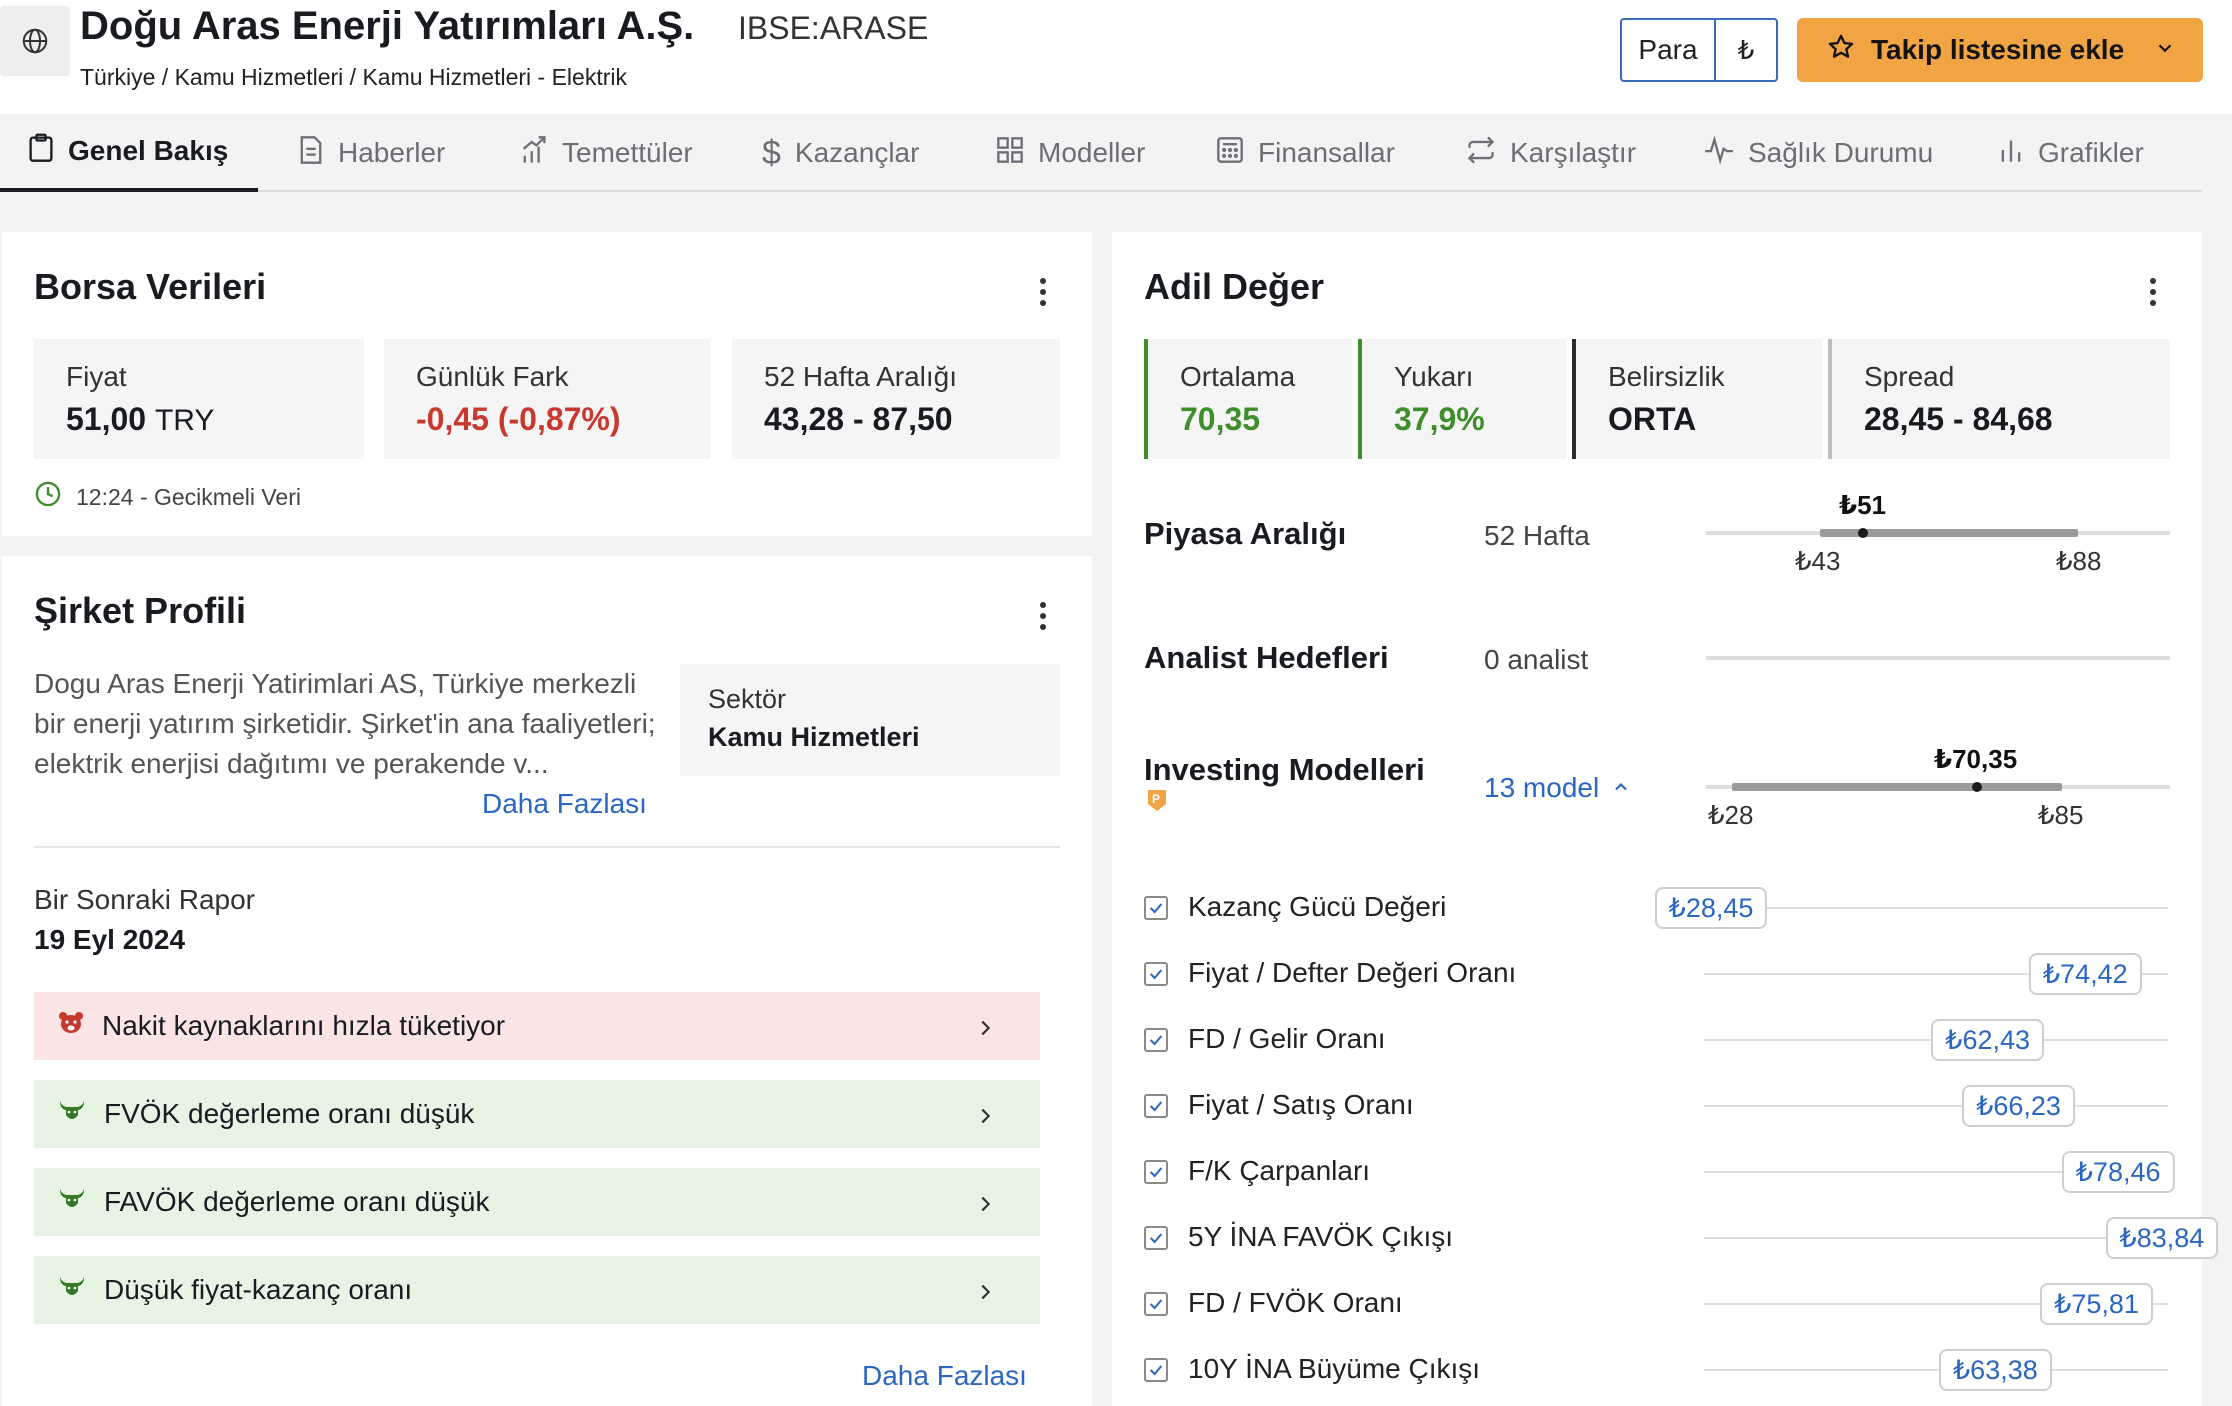 The image size is (2232, 1406). I want to click on bar-chart-icon, so click(2011, 153).